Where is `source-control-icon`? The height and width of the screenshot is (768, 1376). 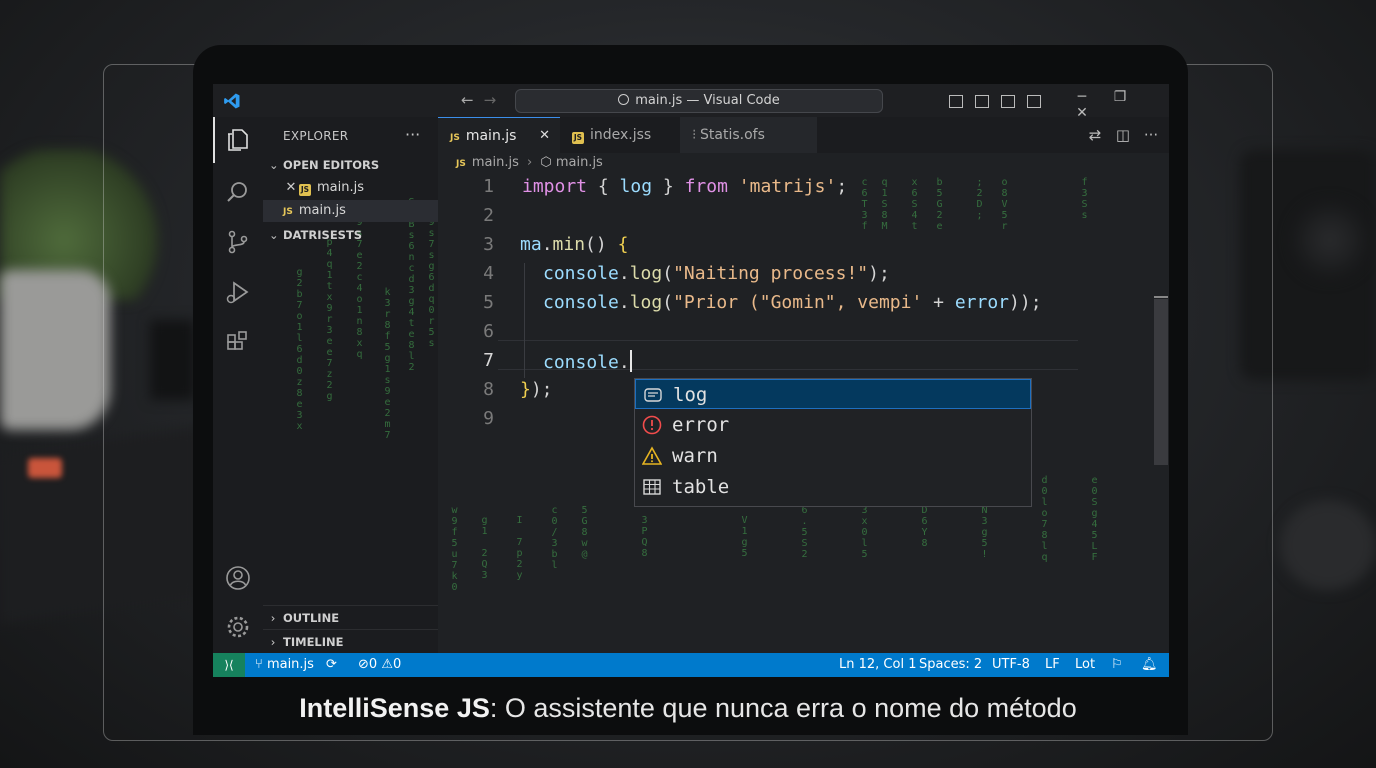
source-control-icon is located at coordinates (238, 242).